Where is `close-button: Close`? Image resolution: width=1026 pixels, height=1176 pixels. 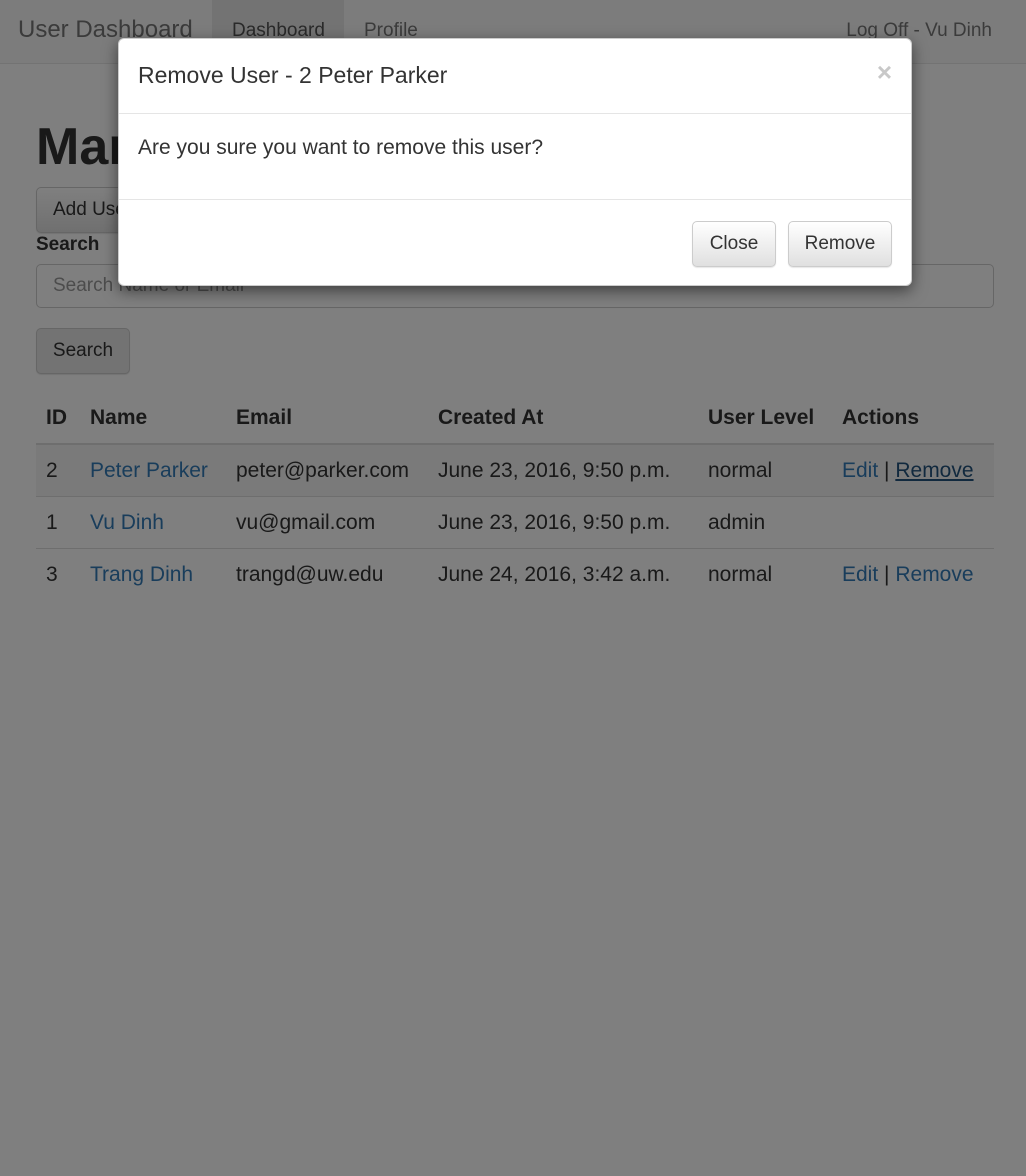 close-button: Close is located at coordinates (734, 244).